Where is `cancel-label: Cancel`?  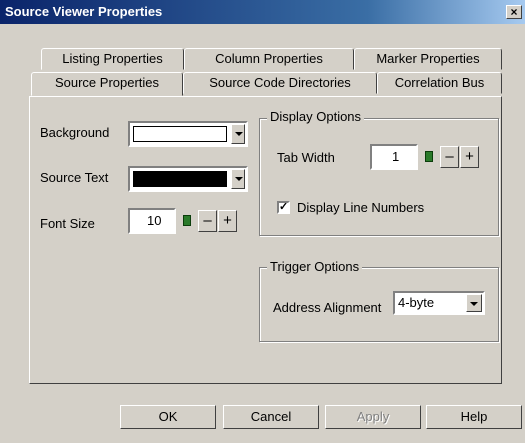
cancel-label: Cancel is located at coordinates (271, 416).